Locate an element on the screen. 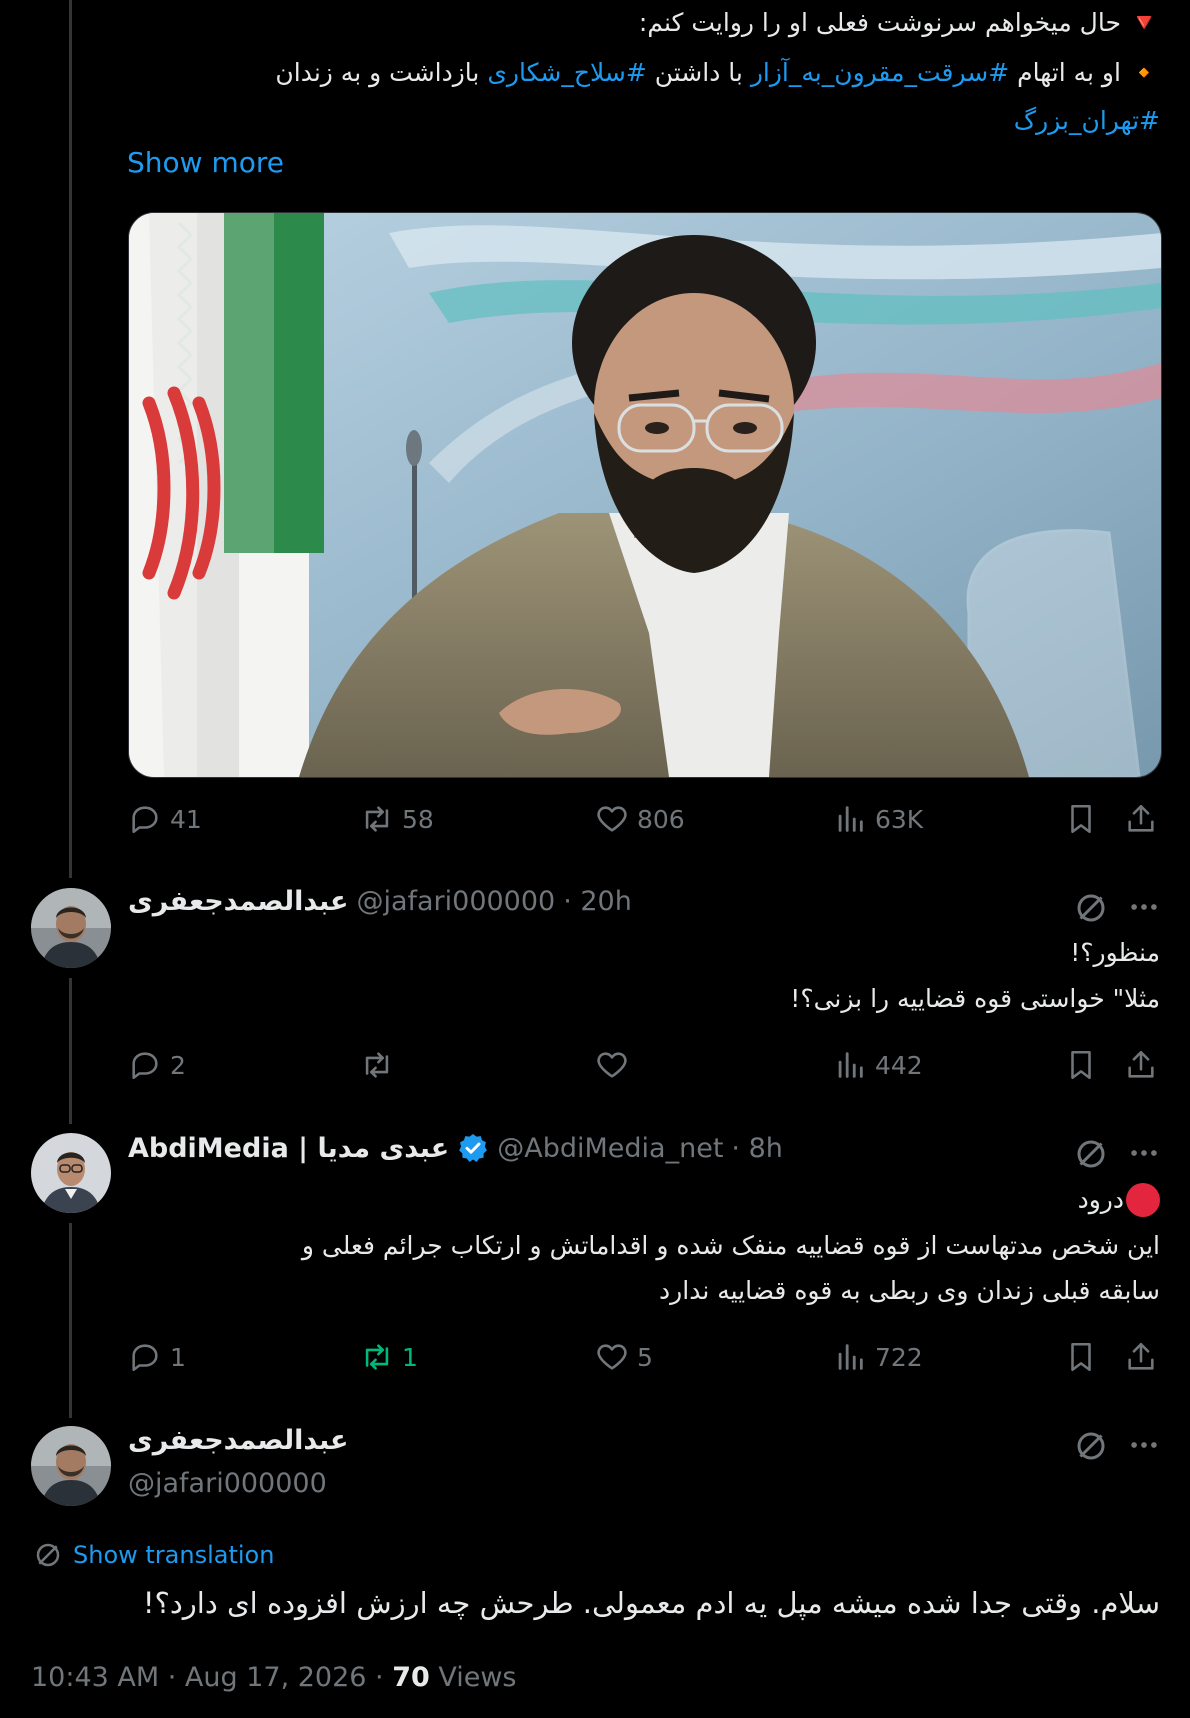 The width and height of the screenshot is (1190, 1718). post-text-suffix: بازداشت و به زندان is located at coordinates (381, 72).